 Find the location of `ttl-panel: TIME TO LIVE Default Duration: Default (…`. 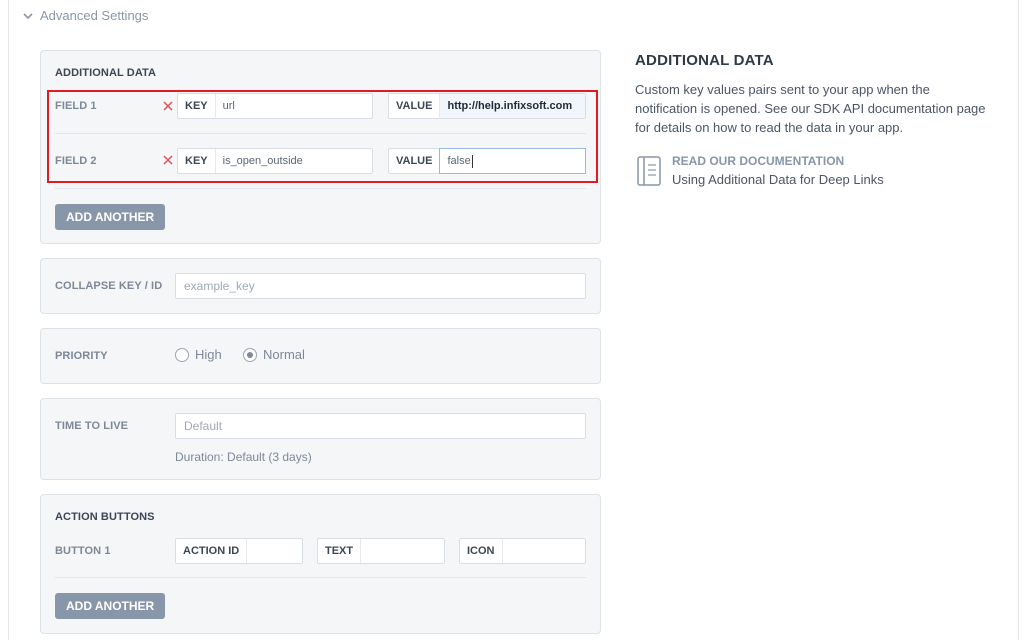

ttl-panel: TIME TO LIVE Default Duration: Default (… is located at coordinates (320, 439).